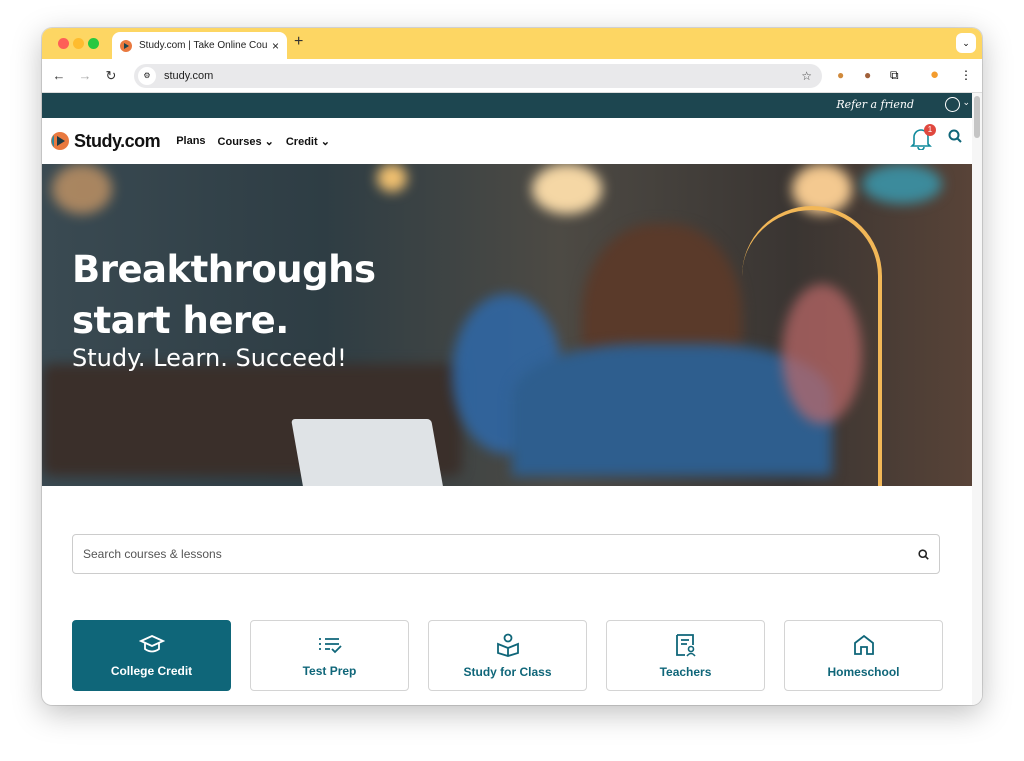  What do you see at coordinates (875, 104) in the screenshot?
I see `refer-a-friend-link: Refer a friend` at bounding box center [875, 104].